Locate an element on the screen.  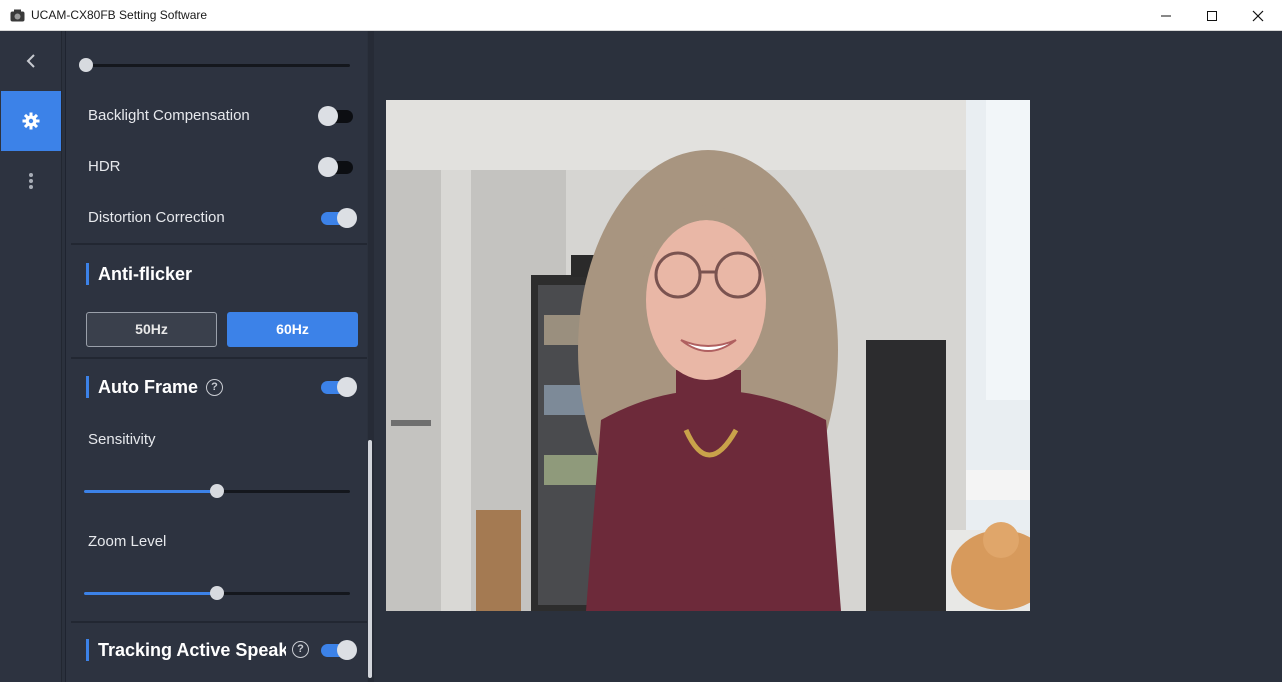
close-icon is located at coordinates (1258, 15).